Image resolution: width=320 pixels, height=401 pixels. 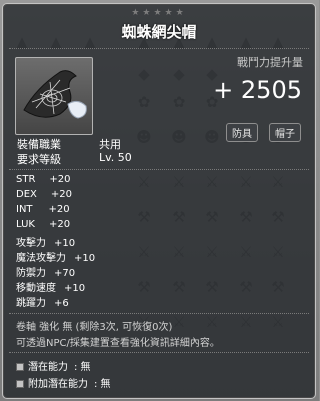 I want to click on stat-row: 防禦力 +70, so click(x=45, y=271).